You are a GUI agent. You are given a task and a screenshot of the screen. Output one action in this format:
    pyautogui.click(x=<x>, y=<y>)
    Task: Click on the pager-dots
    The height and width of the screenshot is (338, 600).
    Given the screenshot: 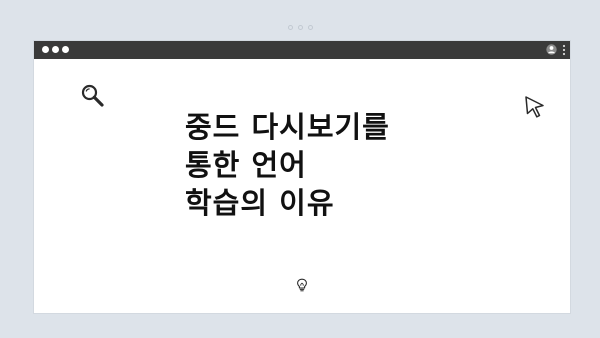 What is the action you would take?
    pyautogui.click(x=300, y=27)
    